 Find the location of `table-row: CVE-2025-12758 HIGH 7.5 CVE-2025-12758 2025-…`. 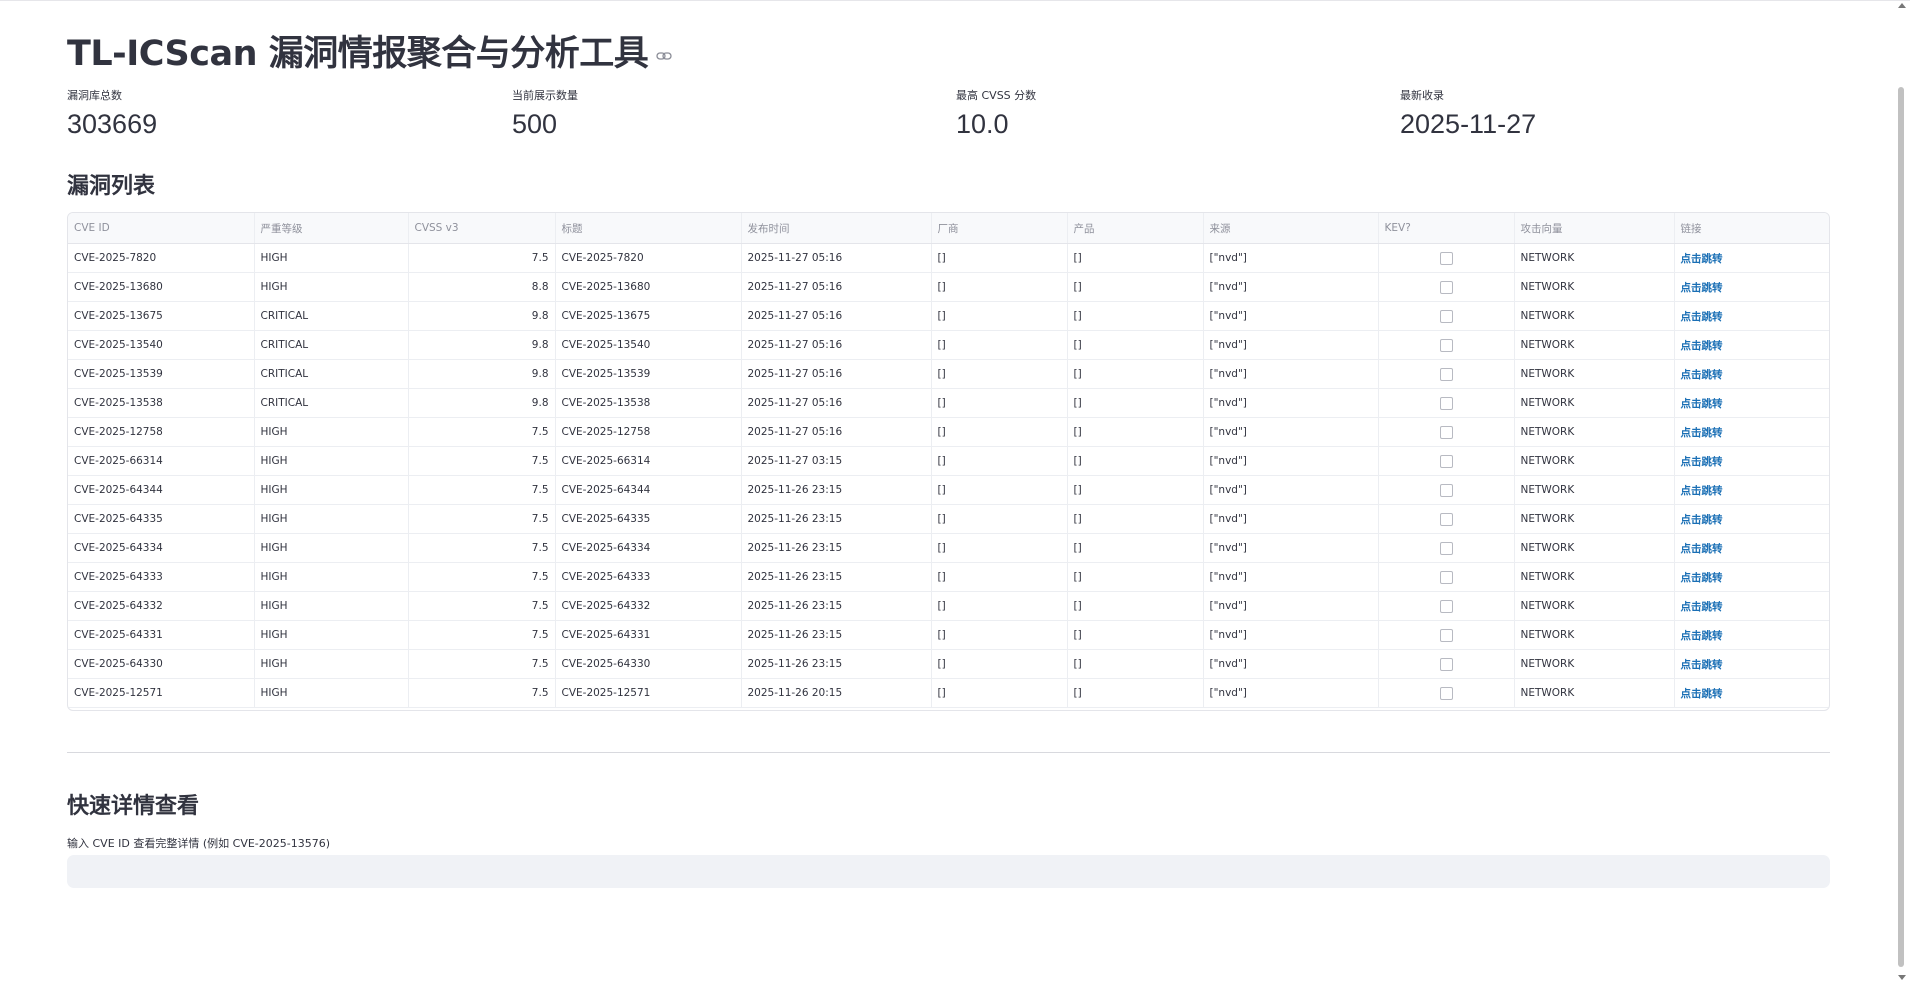

table-row: CVE-2025-12758 HIGH 7.5 CVE-2025-12758 2025-… is located at coordinates (948, 432).